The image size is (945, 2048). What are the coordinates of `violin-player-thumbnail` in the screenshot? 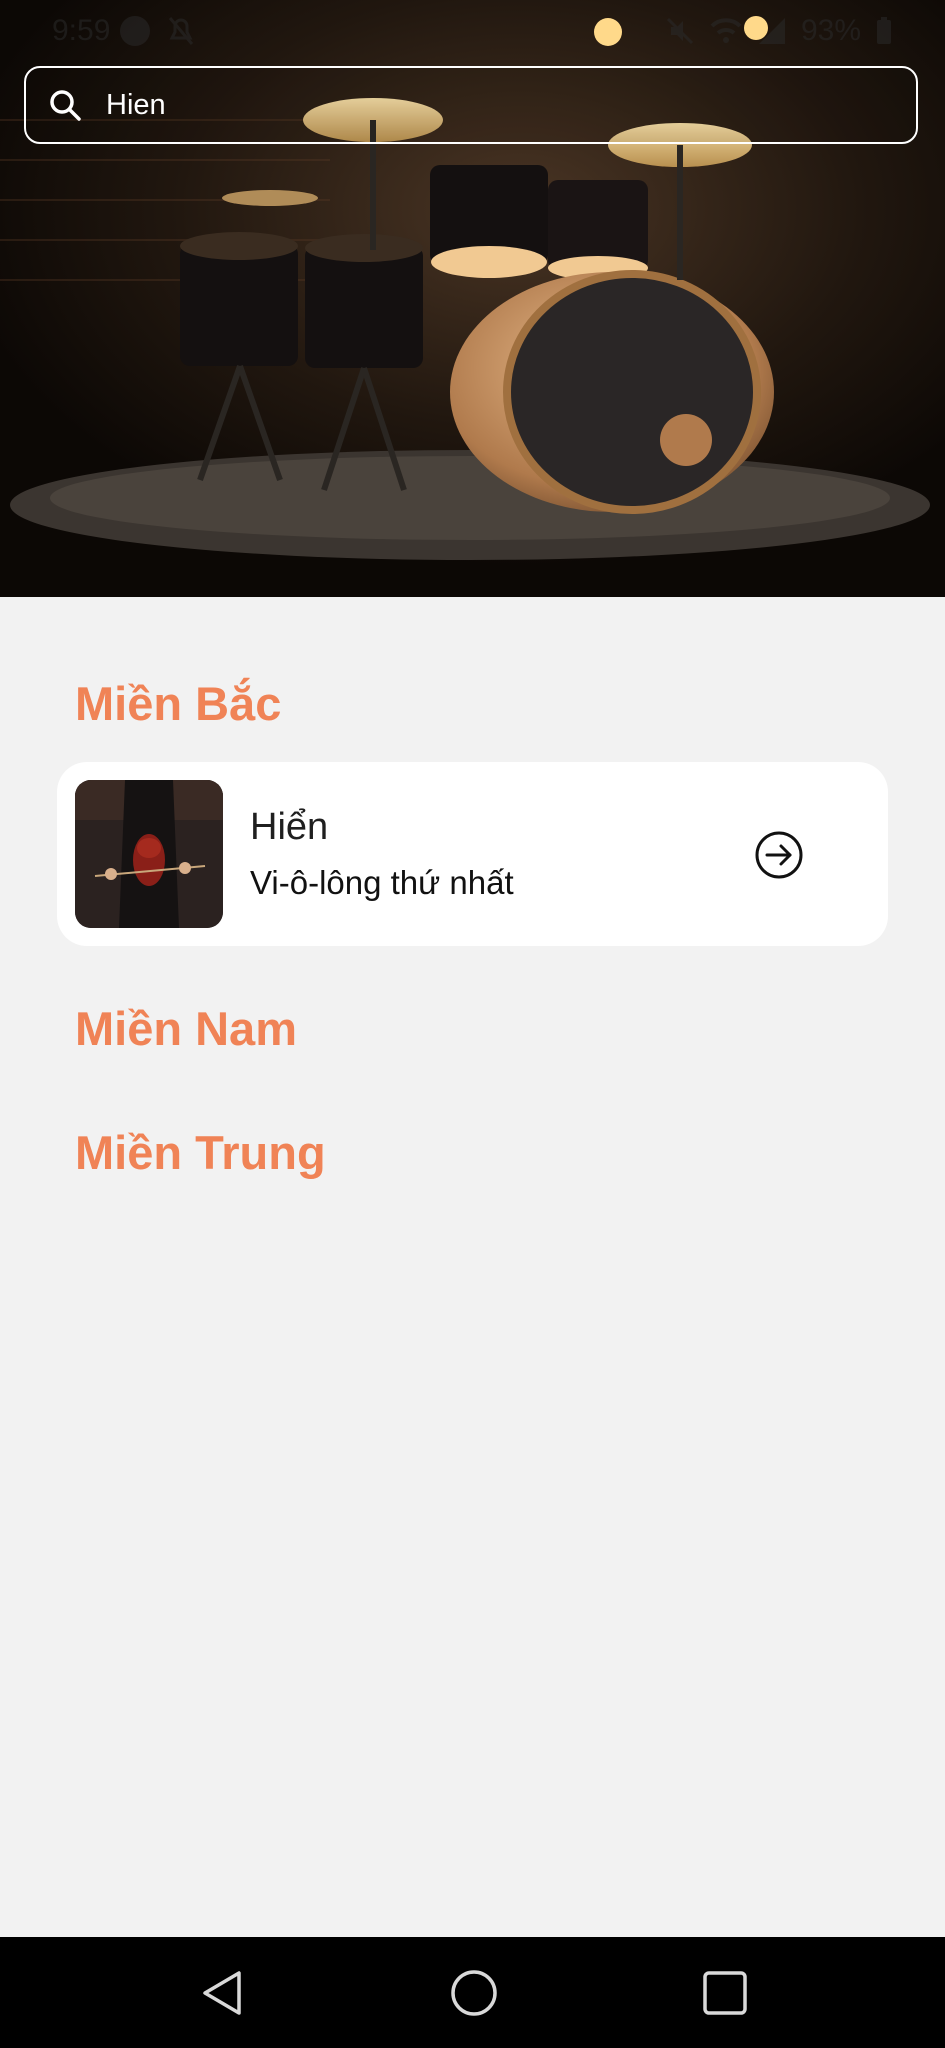 It's located at (149, 854).